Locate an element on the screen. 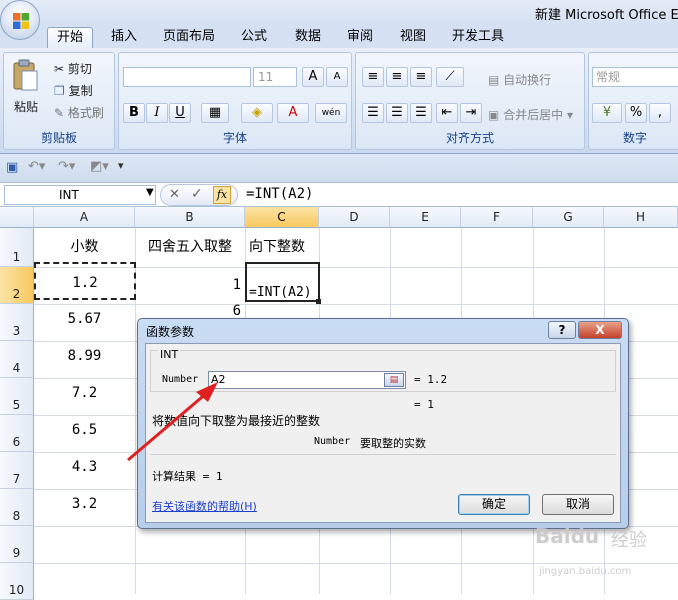 The width and height of the screenshot is (678, 600). select-all-corner is located at coordinates (17, 217).